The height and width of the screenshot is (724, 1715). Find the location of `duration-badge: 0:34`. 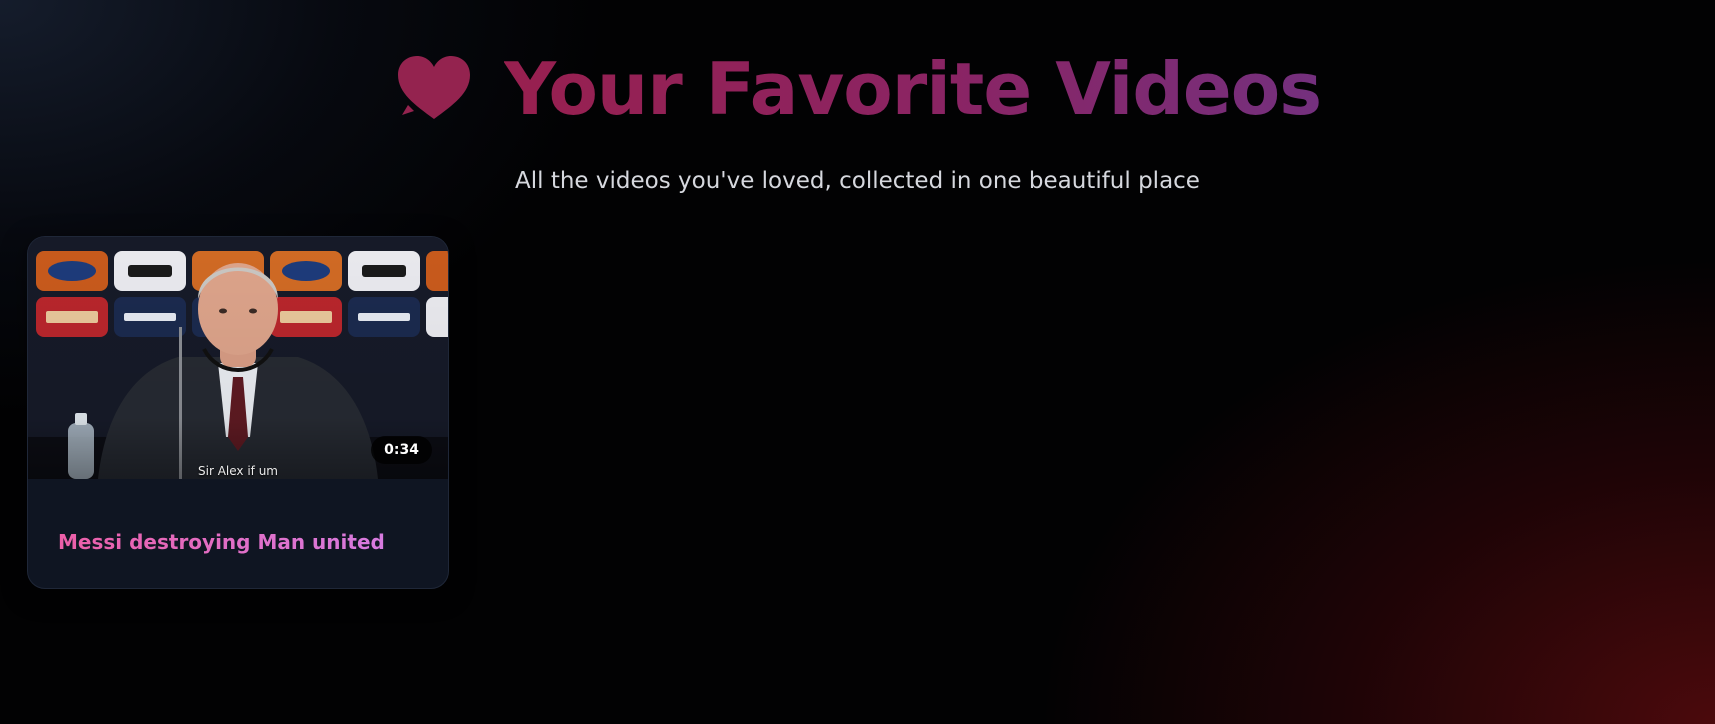

duration-badge: 0:34 is located at coordinates (401, 450).